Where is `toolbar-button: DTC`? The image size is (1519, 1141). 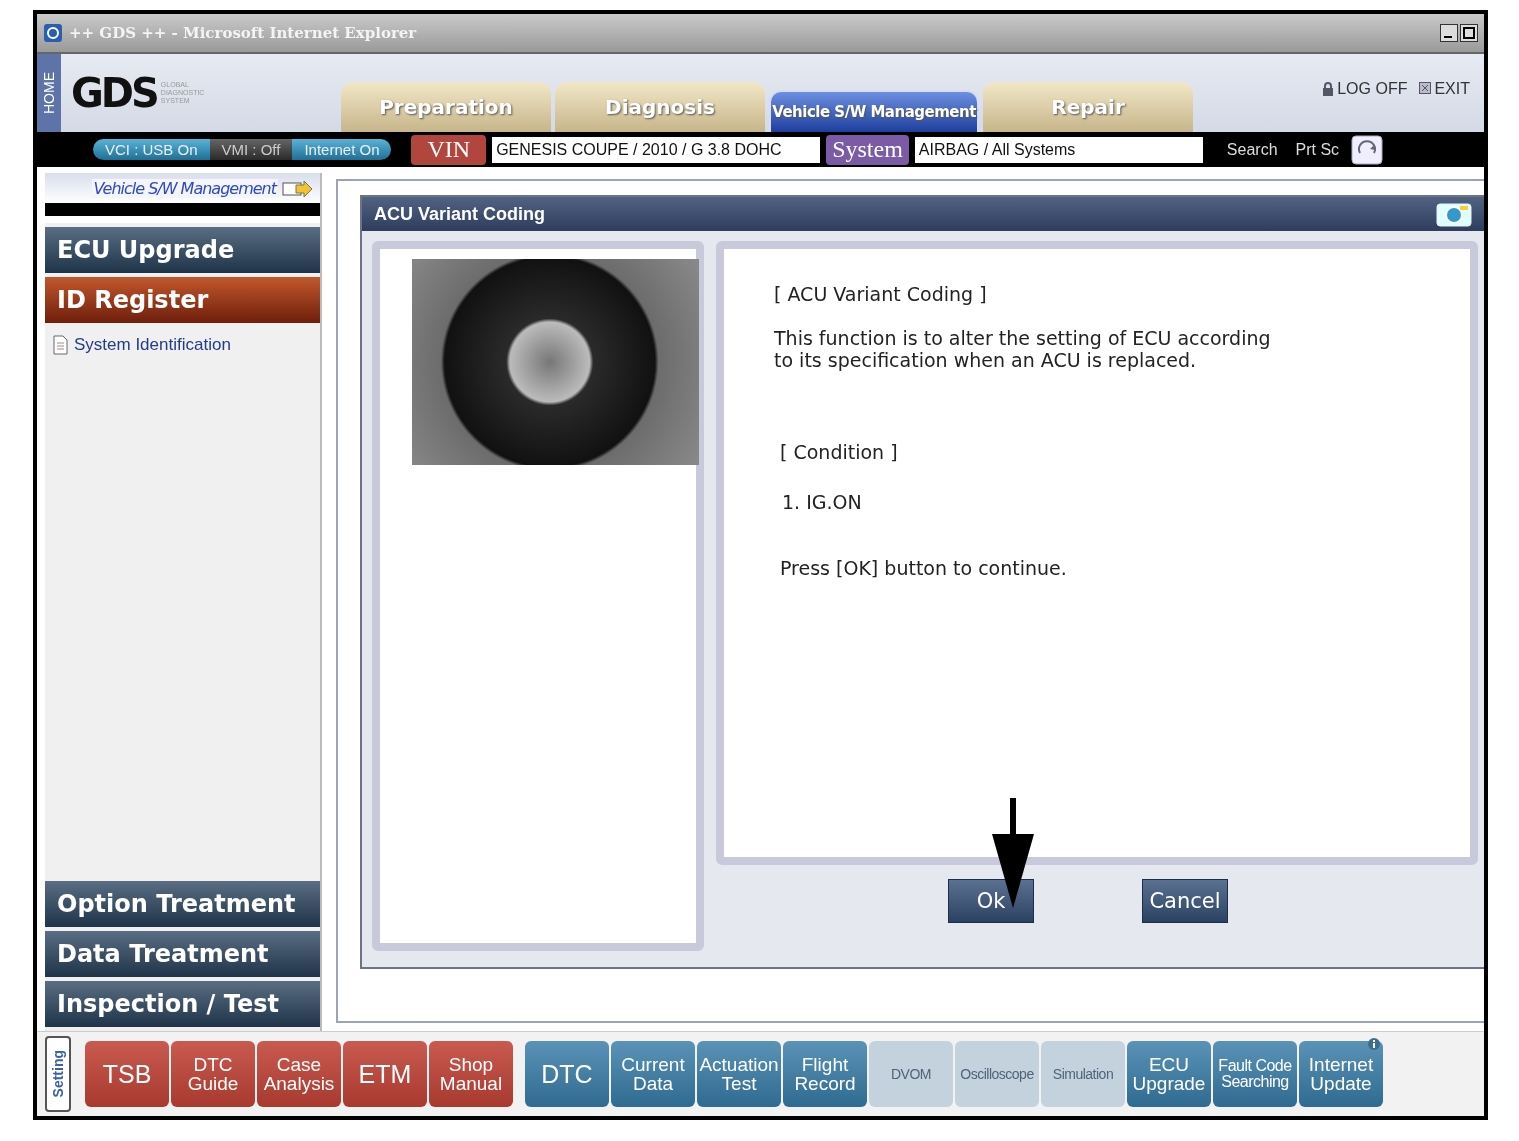 toolbar-button: DTC is located at coordinates (567, 1074).